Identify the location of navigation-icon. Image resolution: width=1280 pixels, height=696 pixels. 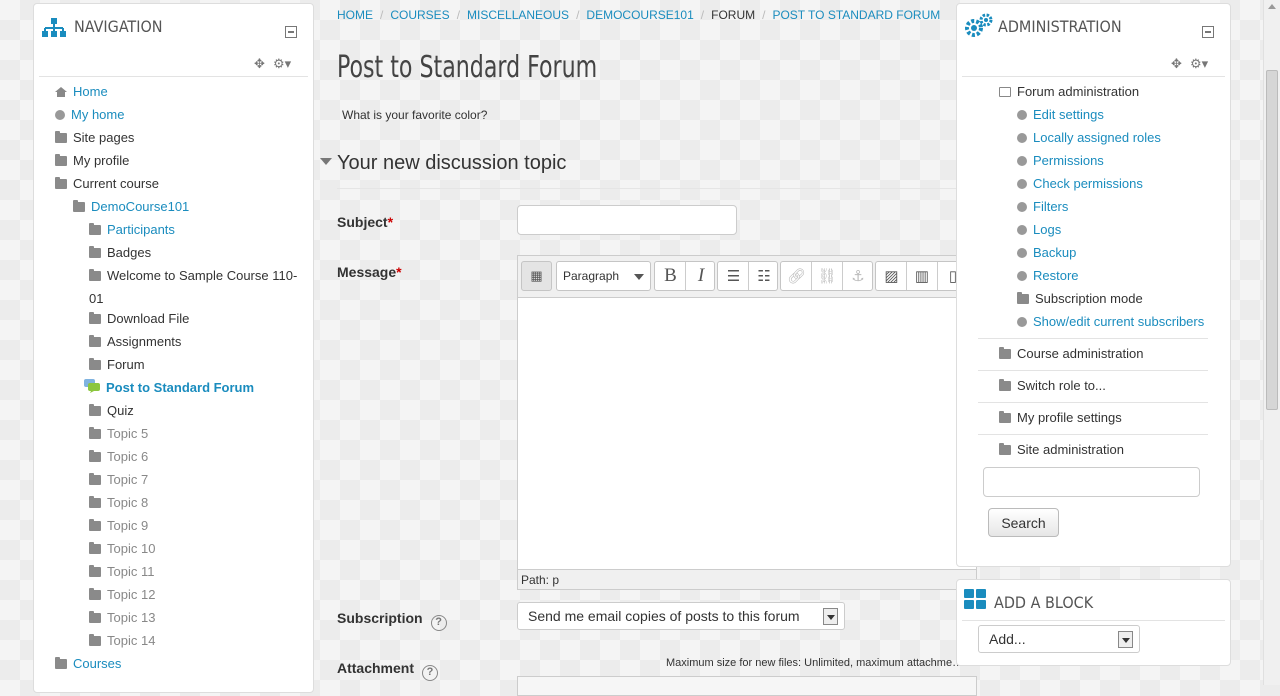
(54, 28).